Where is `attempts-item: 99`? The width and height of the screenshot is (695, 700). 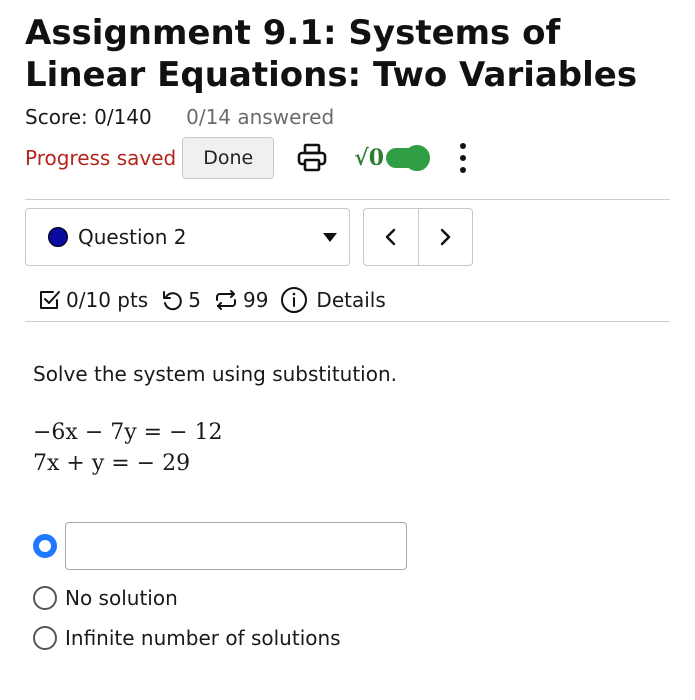 attempts-item: 99 is located at coordinates (240, 300).